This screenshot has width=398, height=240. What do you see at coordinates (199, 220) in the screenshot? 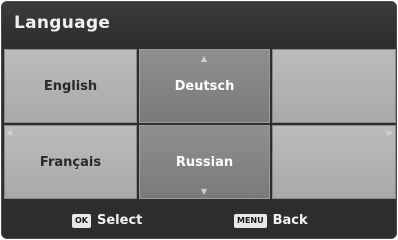
I see `footer-hints: OK Select MENU Back` at bounding box center [199, 220].